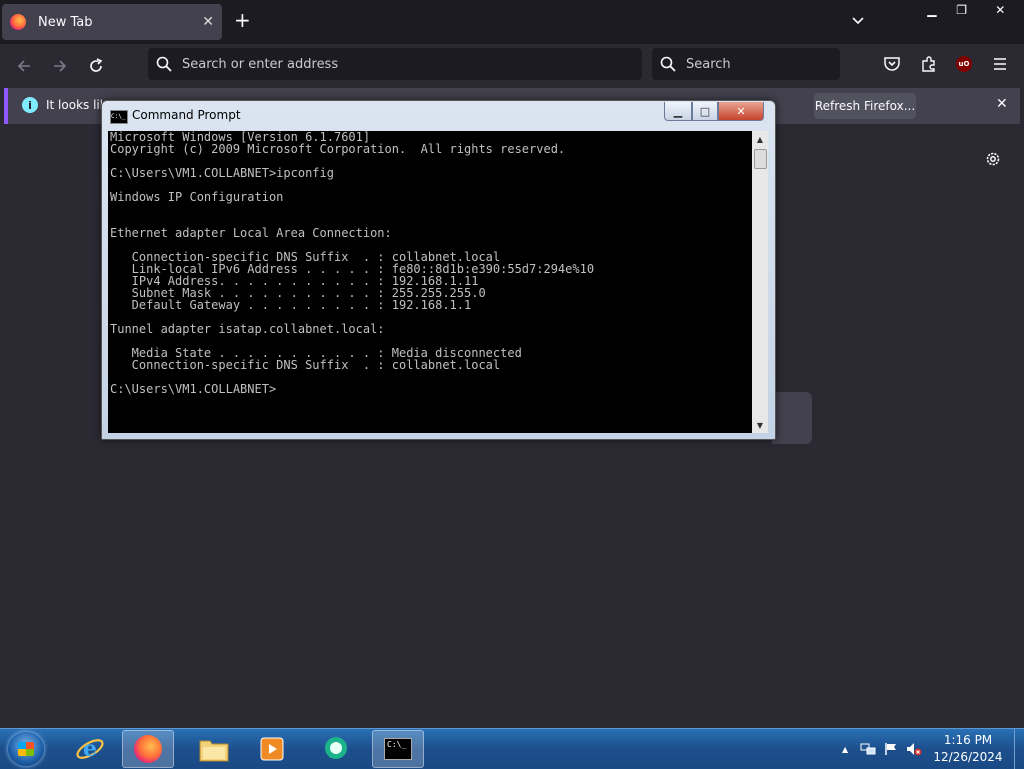  I want to click on taskbar-clock: 1:16 PM 12/26/2024, so click(968, 749).